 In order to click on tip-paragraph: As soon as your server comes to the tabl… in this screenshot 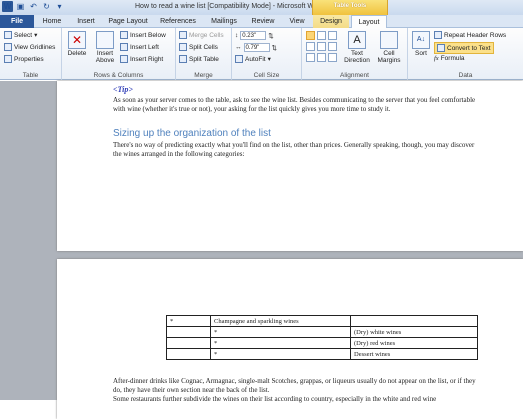, I will do `click(295, 104)`.